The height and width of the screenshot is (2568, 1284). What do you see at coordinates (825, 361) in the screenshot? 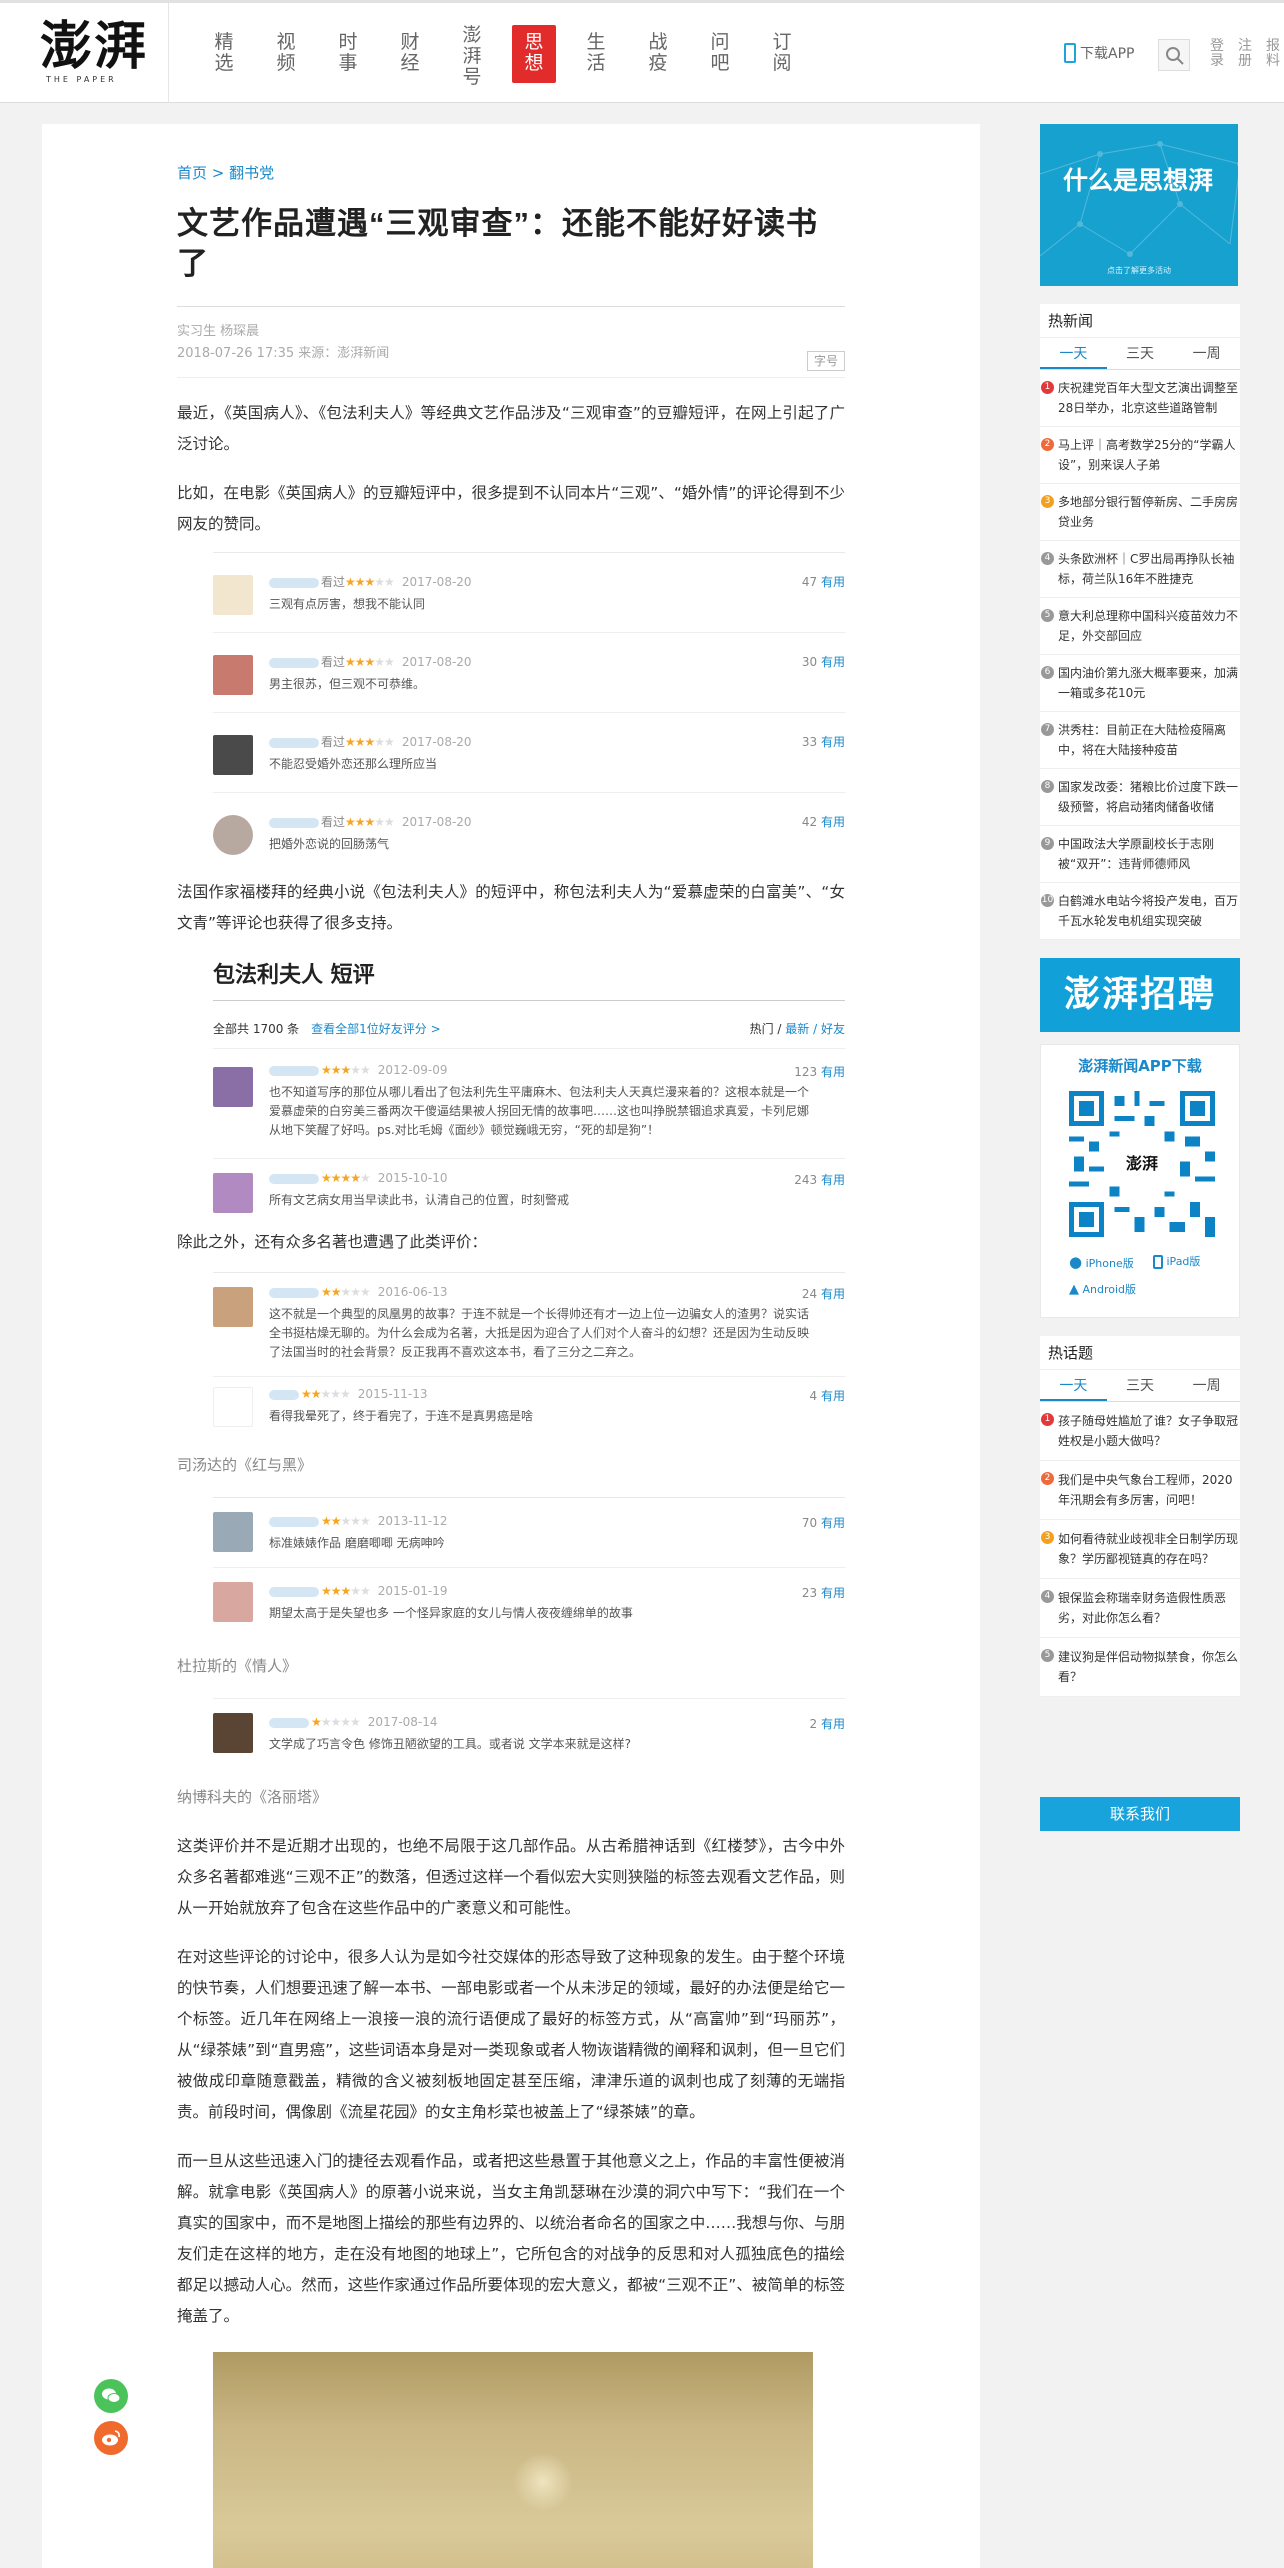
I see `font-size-button: 字号` at bounding box center [825, 361].